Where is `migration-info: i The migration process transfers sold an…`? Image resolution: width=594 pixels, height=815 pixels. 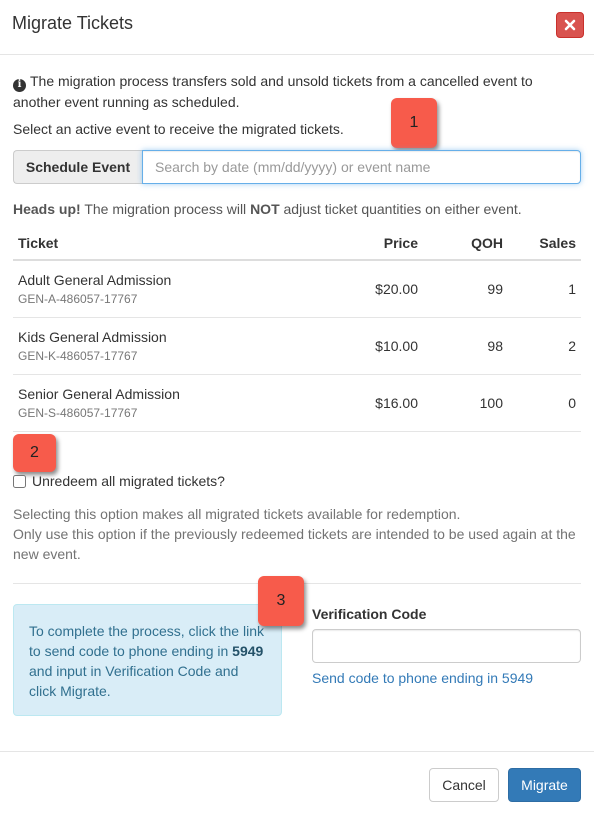 migration-info: i The migration process transfers sold an… is located at coordinates (293, 91).